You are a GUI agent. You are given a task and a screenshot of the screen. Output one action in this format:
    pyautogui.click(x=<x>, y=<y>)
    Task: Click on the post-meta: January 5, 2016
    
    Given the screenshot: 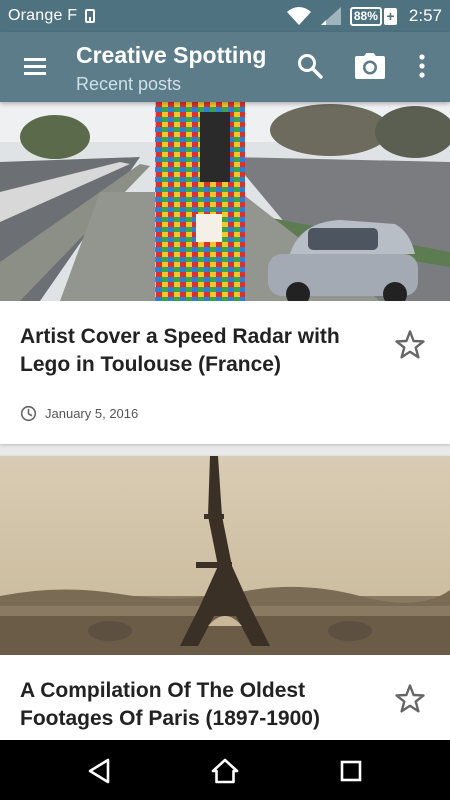 What is the action you would take?
    pyautogui.click(x=79, y=413)
    